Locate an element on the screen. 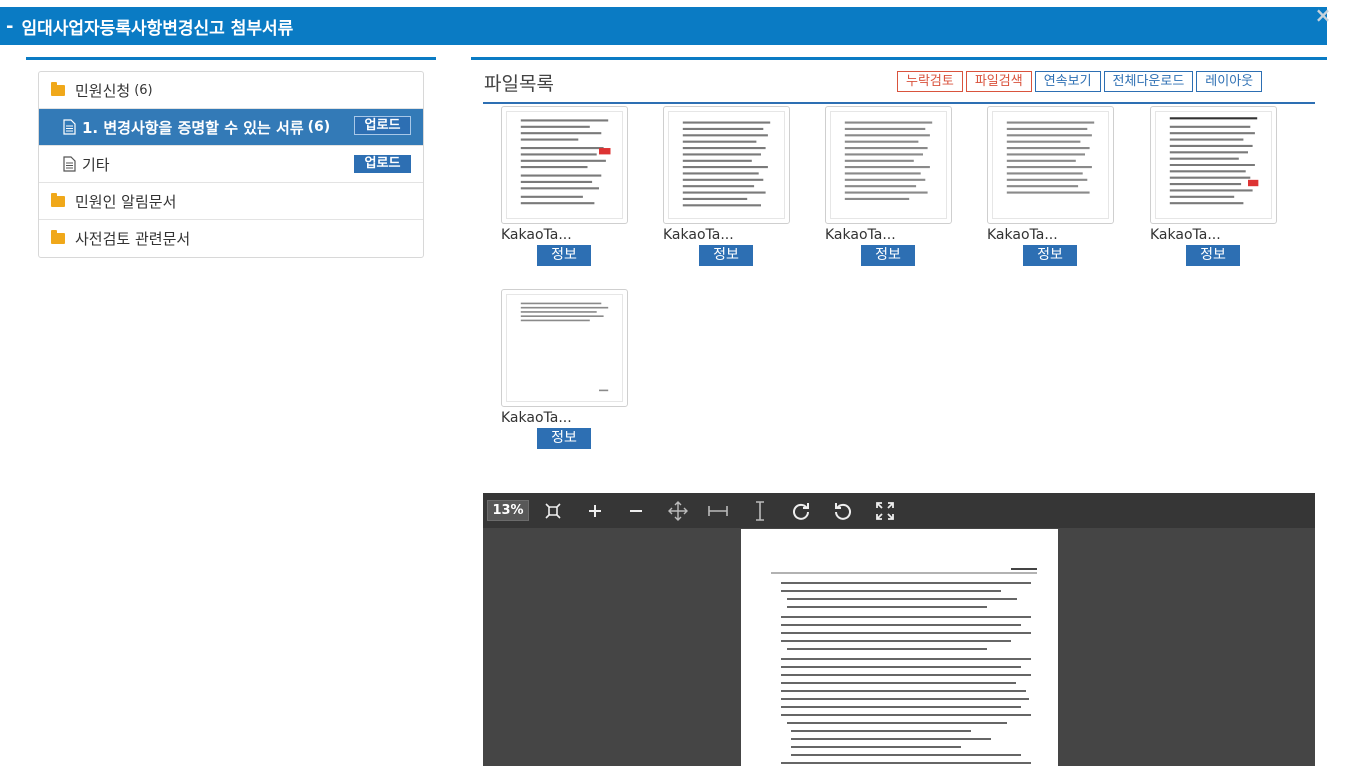  viewer-toolbar: 13% is located at coordinates (899, 510).